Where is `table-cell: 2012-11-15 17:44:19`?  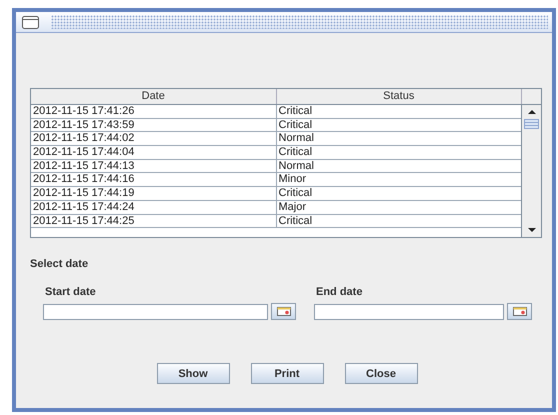 table-cell: 2012-11-15 17:44:19 is located at coordinates (83, 193).